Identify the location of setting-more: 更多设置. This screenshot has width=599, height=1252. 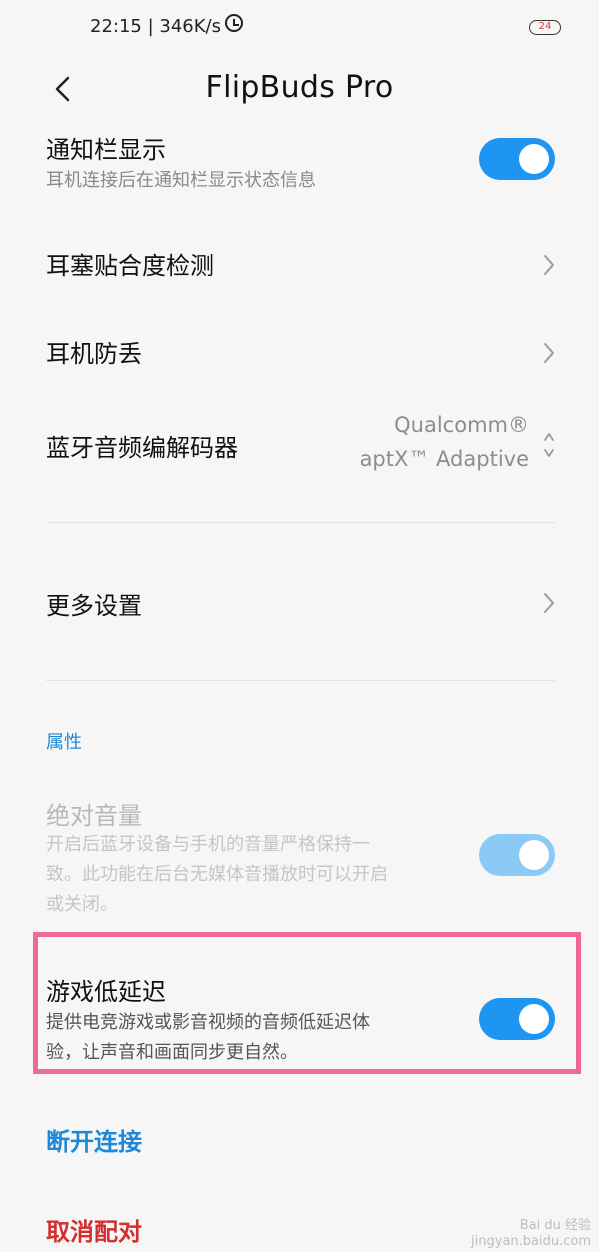
(299, 603).